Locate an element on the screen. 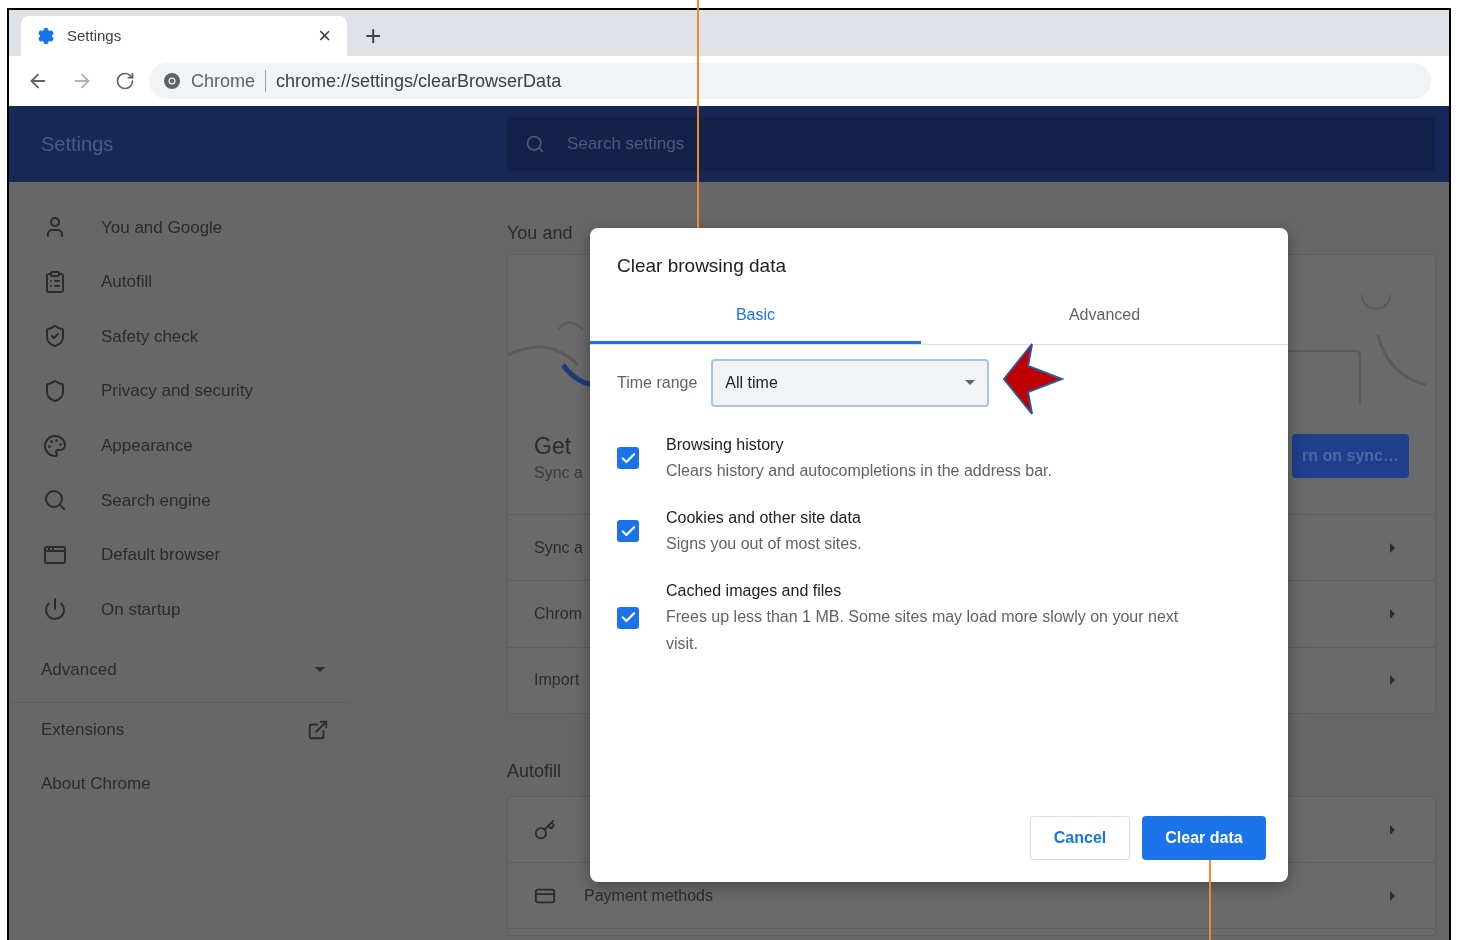 The height and width of the screenshot is (940, 1458). browser-tab: Settings × is located at coordinates (184, 36).